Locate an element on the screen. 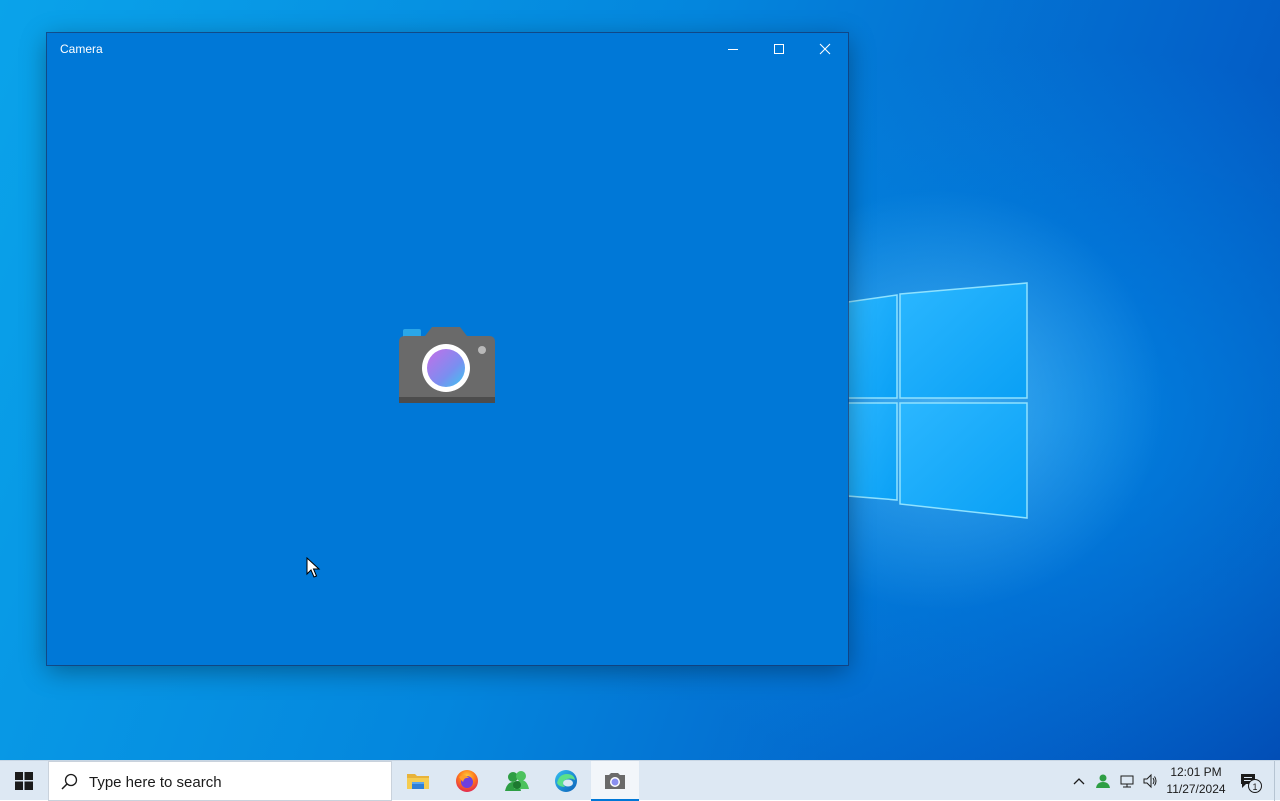  minimize-button is located at coordinates (733, 49).